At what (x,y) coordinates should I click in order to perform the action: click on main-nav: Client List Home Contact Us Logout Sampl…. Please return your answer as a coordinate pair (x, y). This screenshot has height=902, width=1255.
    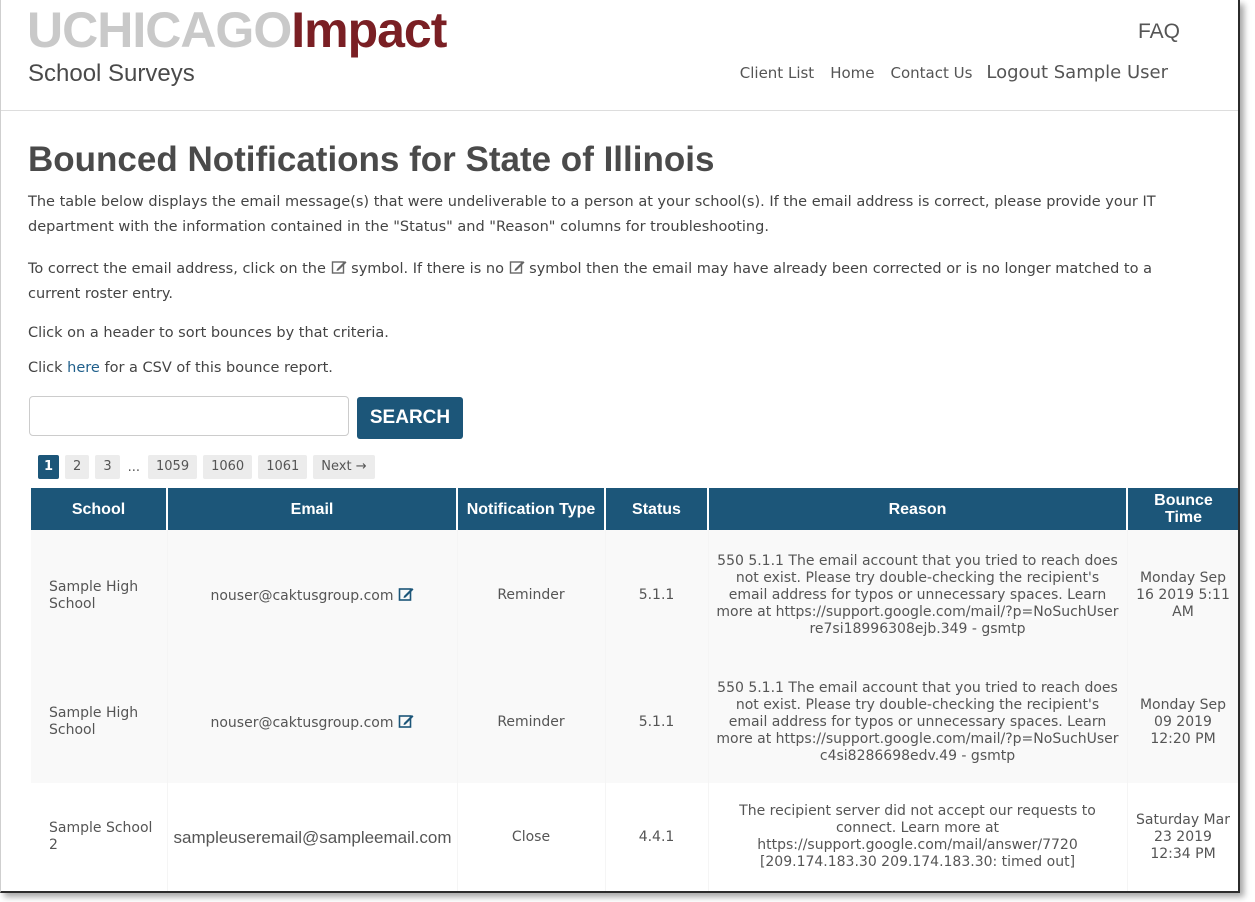
    Looking at the image, I should click on (946, 72).